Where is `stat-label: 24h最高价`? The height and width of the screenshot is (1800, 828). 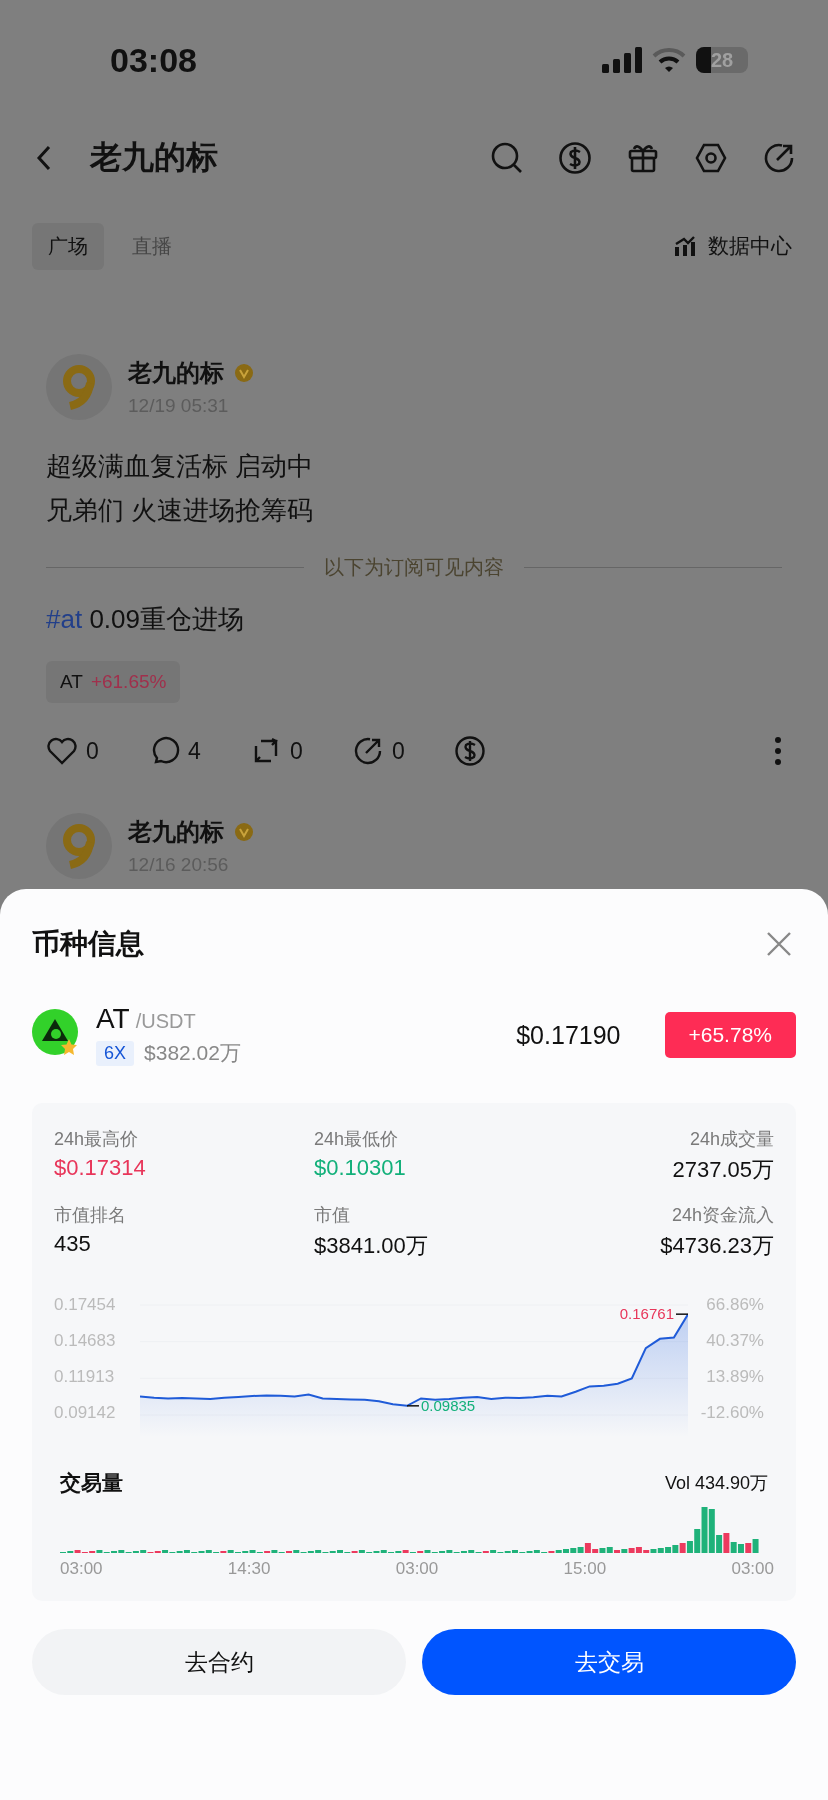 stat-label: 24h最高价 is located at coordinates (97, 1139).